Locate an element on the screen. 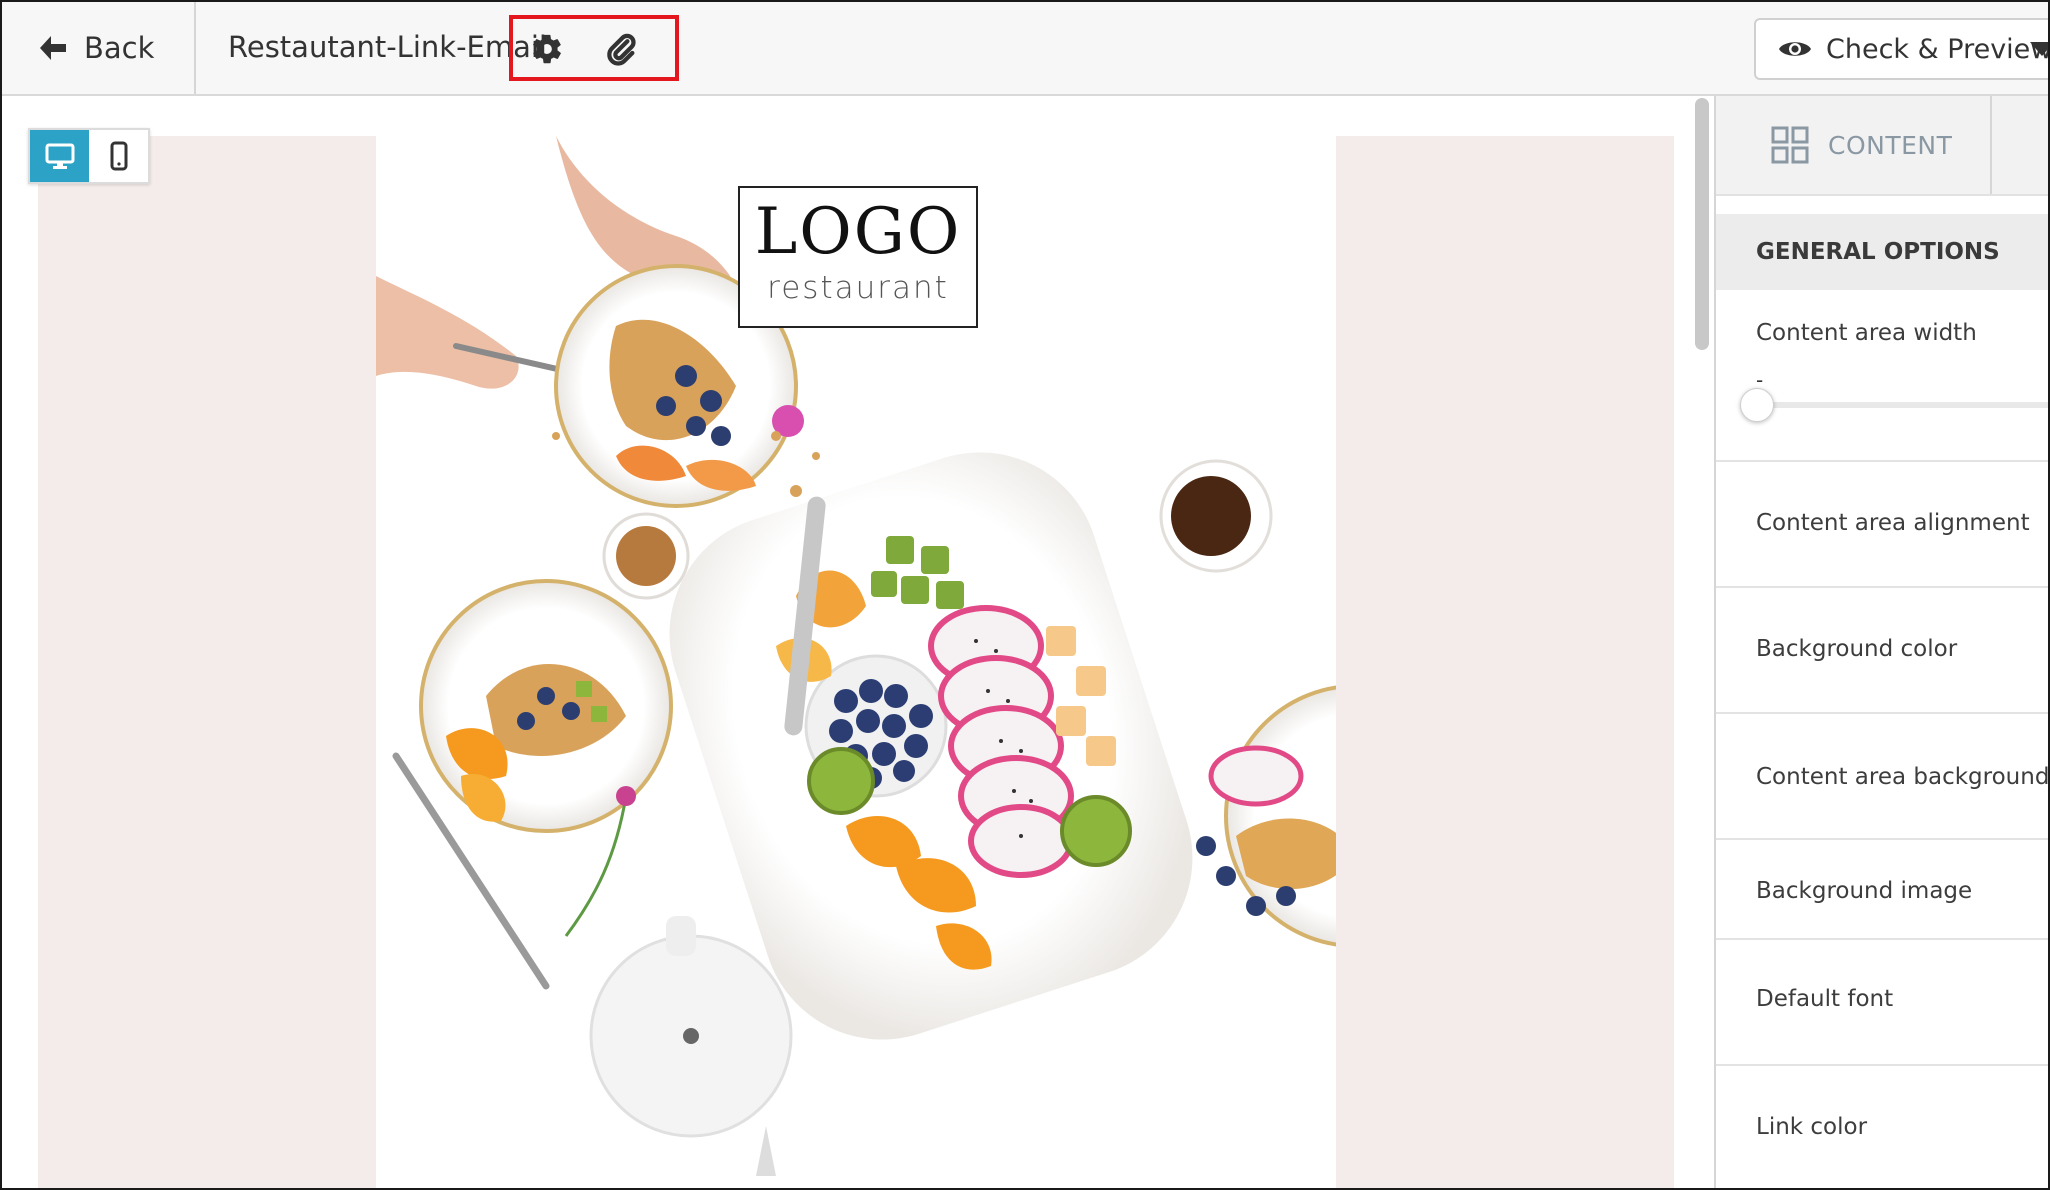 The height and width of the screenshot is (1190, 2050). option-link-color: Link color is located at coordinates (1882, 1127).